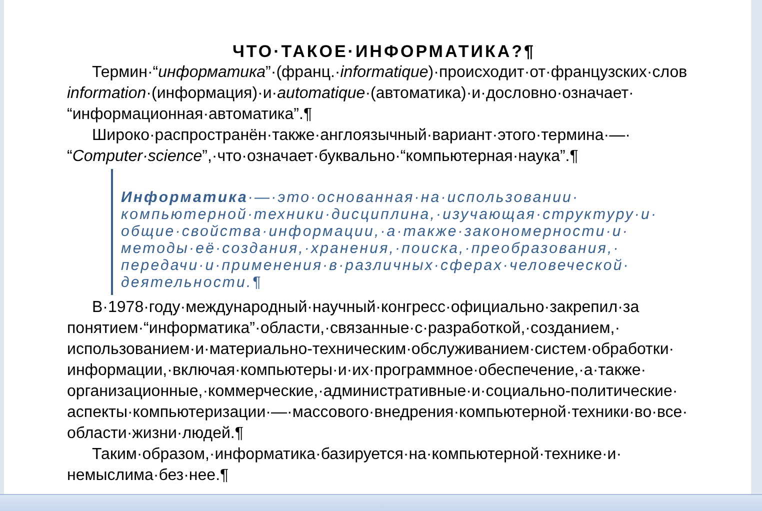 This screenshot has height=511, width=762. Describe the element at coordinates (365, 308) in the screenshot. I see `text-line: В·1978·году·международный·научный·конгресс·официально·закрепил·за` at that location.